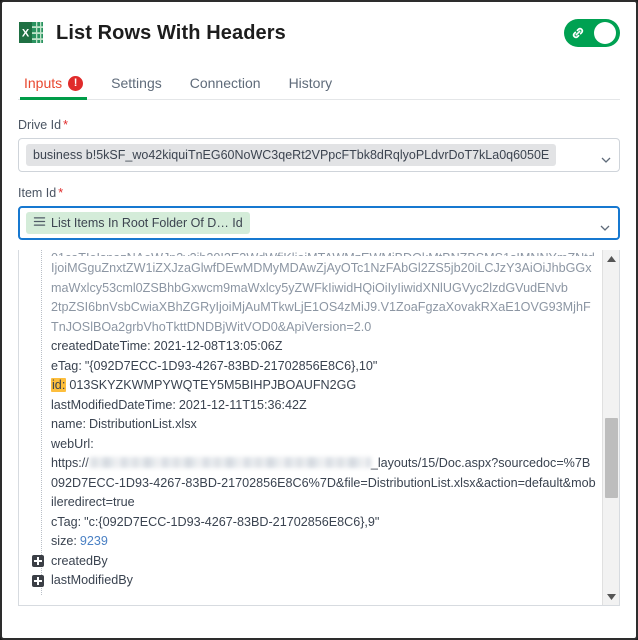  Describe the element at coordinates (225, 83) in the screenshot. I see `tab-connection-label: Connection` at that location.